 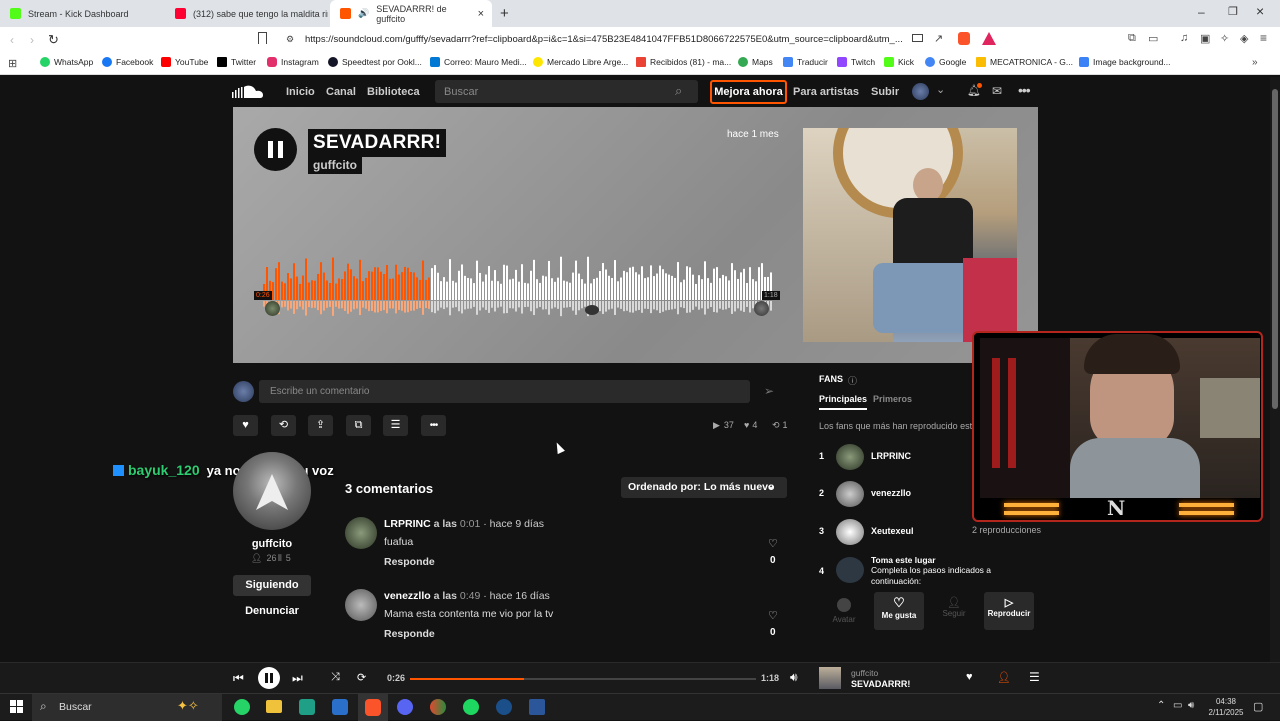 What do you see at coordinates (1004, 677) in the screenshot?
I see `follow-artist-icon: 👤︎` at bounding box center [1004, 677].